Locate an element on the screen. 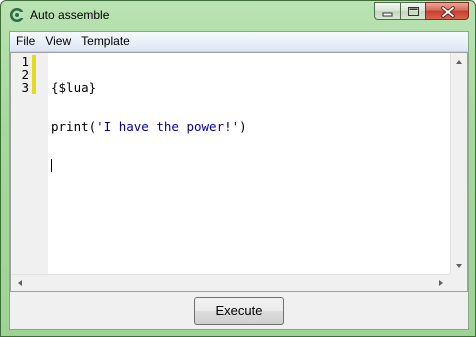 The width and height of the screenshot is (476, 337). maximize-icon is located at coordinates (413, 11).